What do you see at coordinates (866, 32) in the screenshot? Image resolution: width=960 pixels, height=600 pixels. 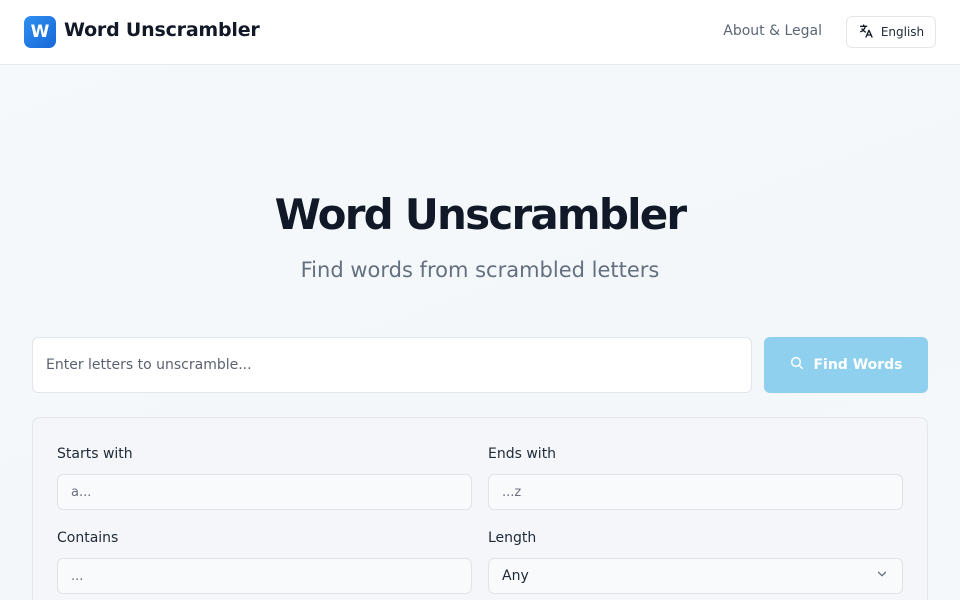 I see `translate-icon` at bounding box center [866, 32].